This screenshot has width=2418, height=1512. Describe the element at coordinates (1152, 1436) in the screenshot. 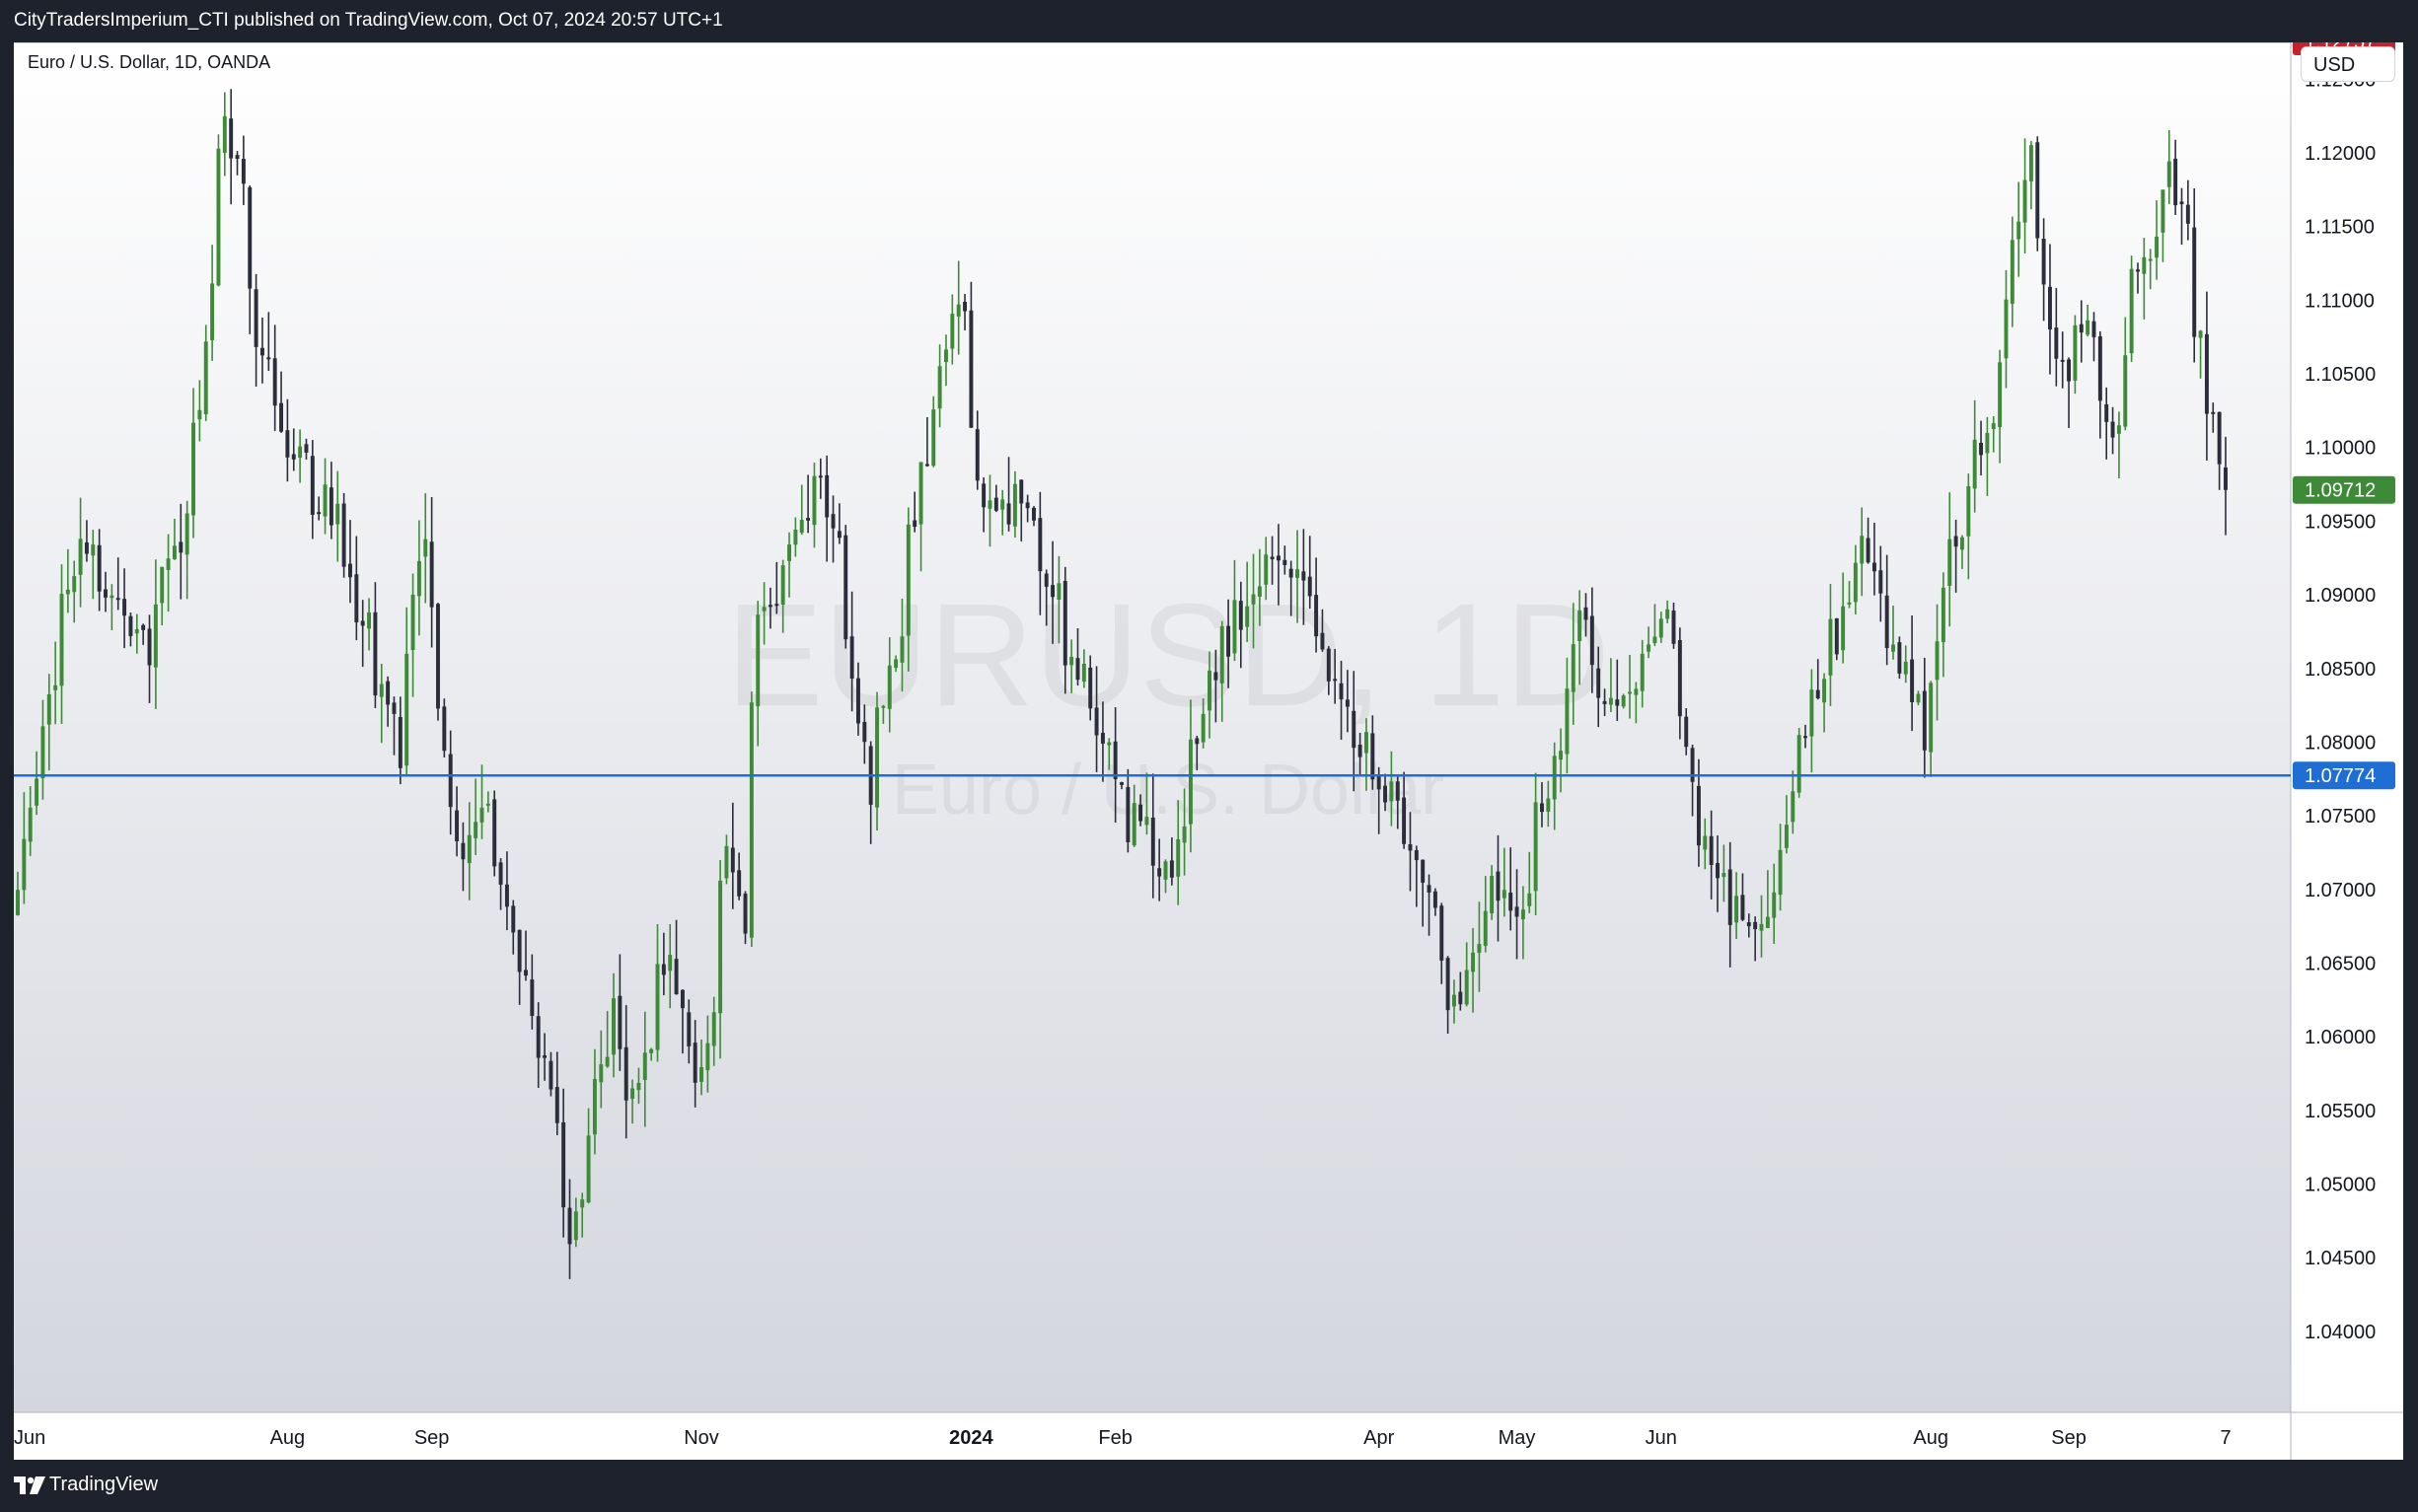

I see `time-axis-background` at that location.